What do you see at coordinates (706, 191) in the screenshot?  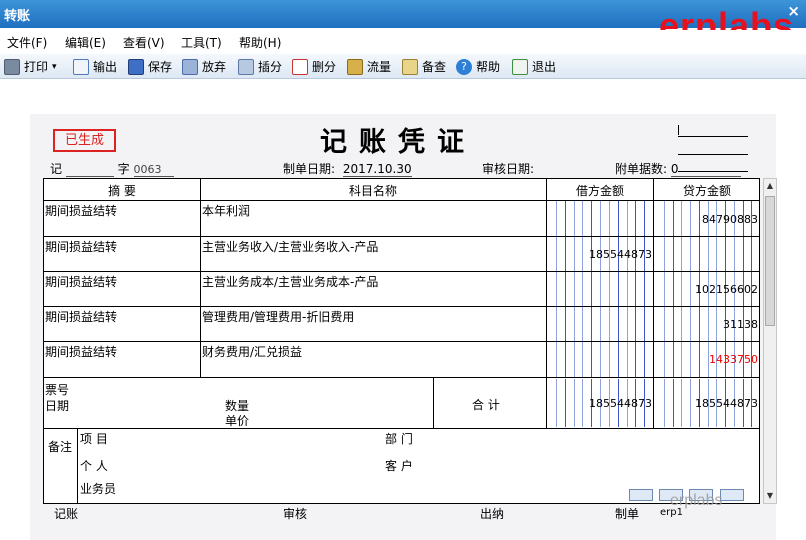 I see `column-header-credit: 贷方金额` at bounding box center [706, 191].